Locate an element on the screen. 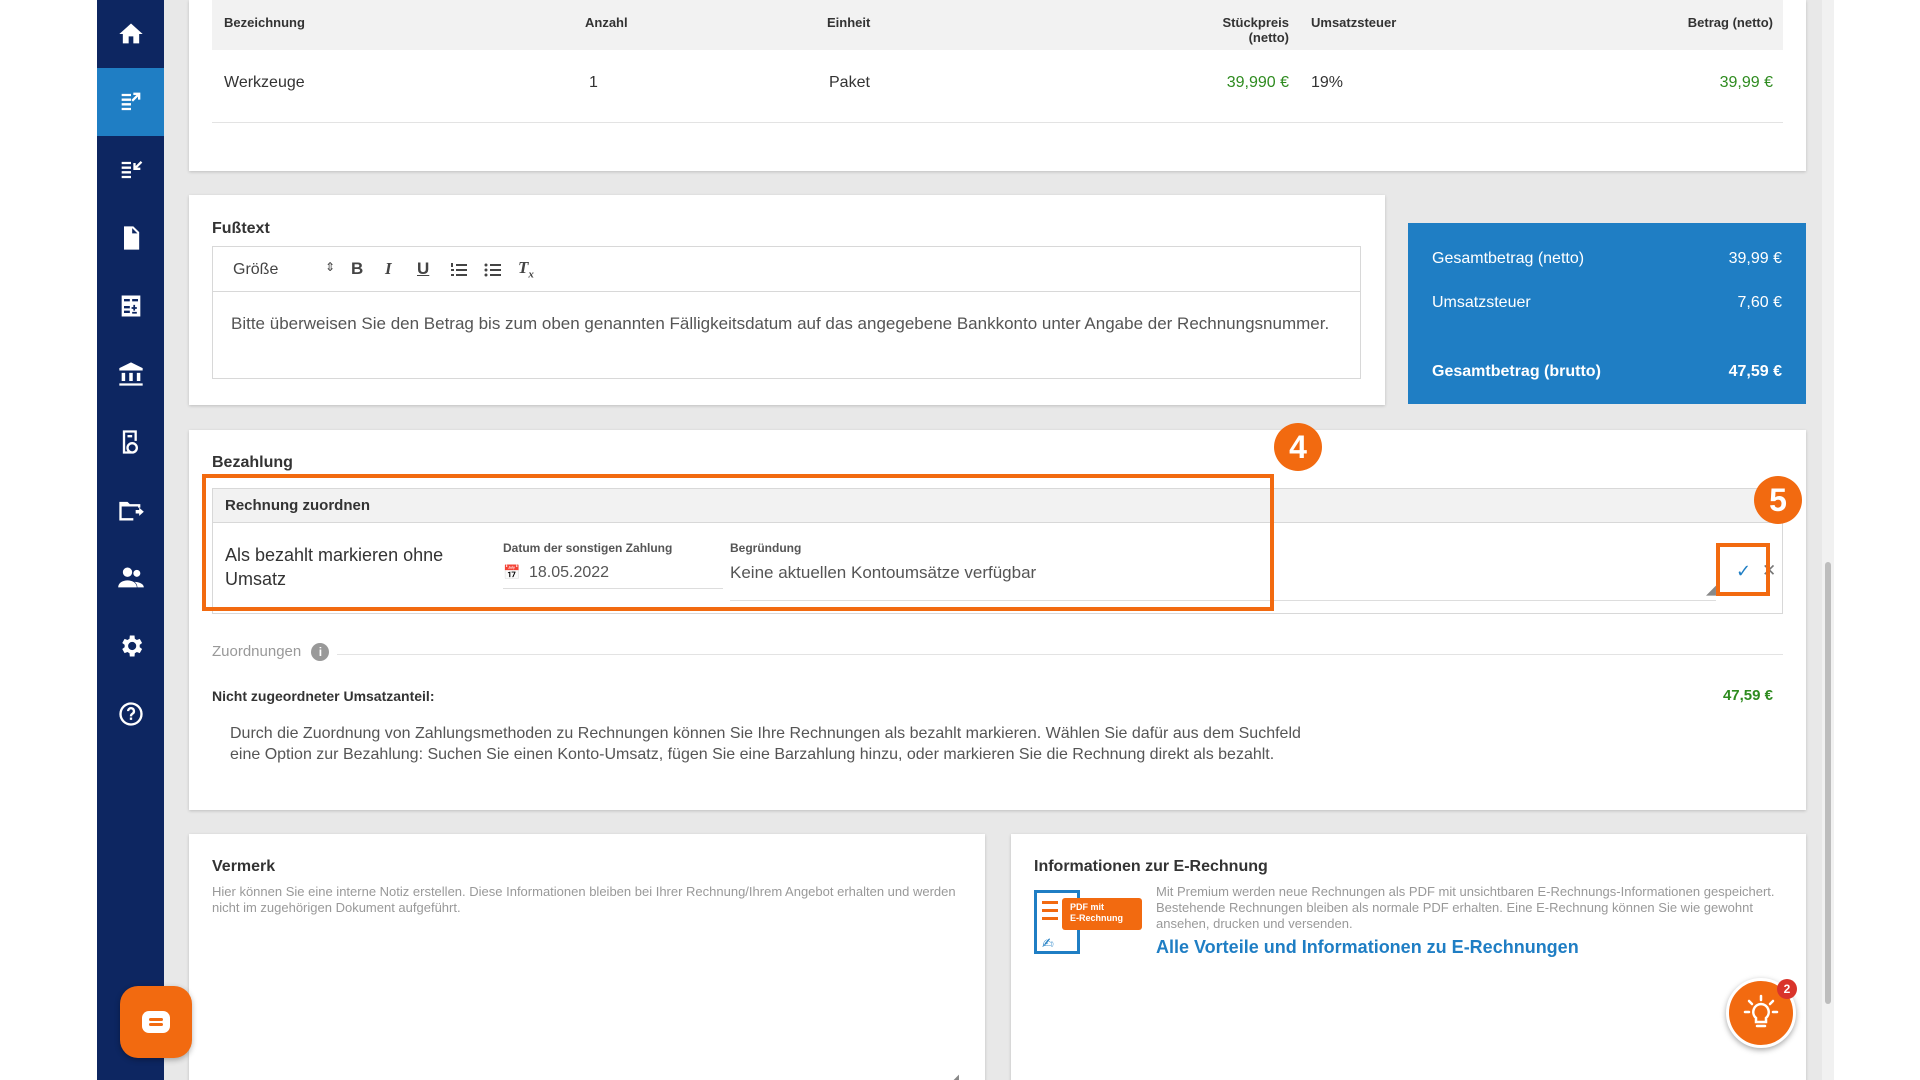 This screenshot has width=1920, height=1080. col-header-unit: Einheit is located at coordinates (849, 22).